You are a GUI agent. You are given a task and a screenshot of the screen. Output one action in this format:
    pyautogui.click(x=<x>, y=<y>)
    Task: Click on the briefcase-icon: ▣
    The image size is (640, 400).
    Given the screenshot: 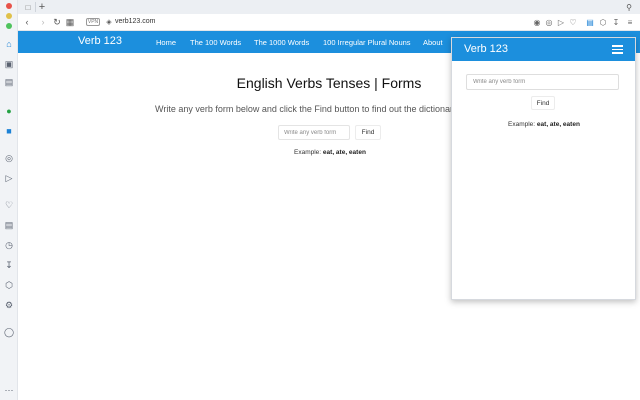 What is the action you would take?
    pyautogui.click(x=9, y=64)
    